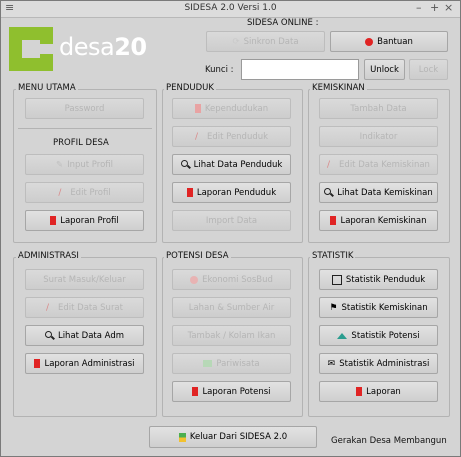  What do you see at coordinates (84, 279) in the screenshot?
I see `surat-masuk-keluar-button: Surat Masuk/Keluar` at bounding box center [84, 279].